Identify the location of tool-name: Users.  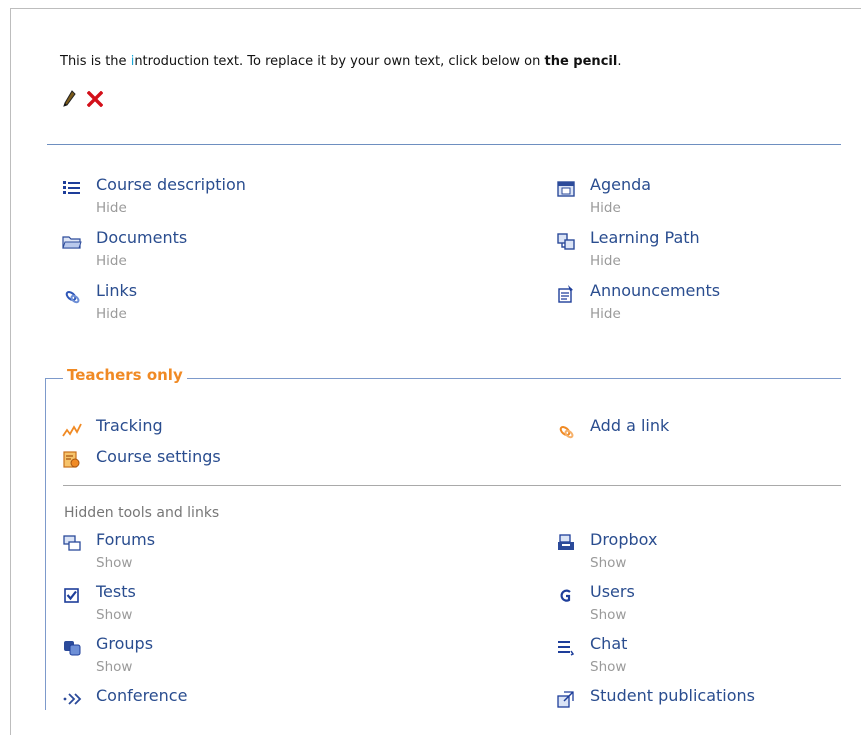
(612, 591).